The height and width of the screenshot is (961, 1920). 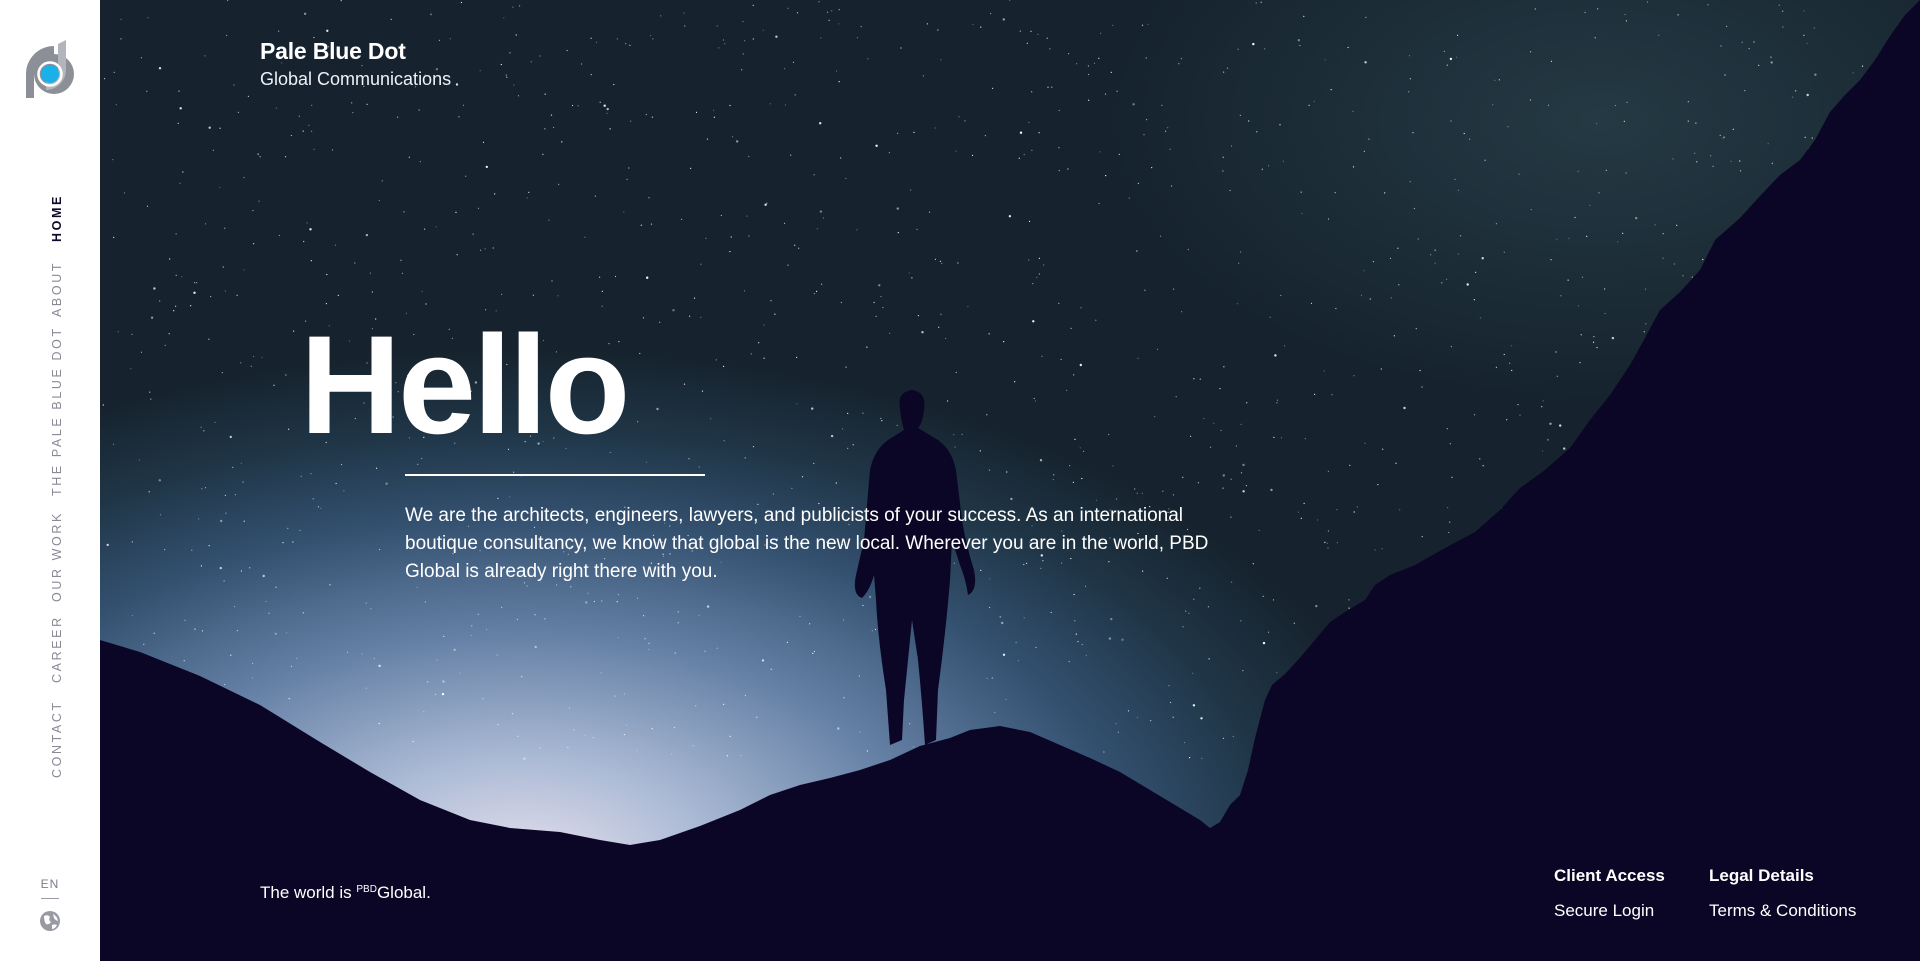 What do you see at coordinates (403, 892) in the screenshot?
I see `tagline-suffix: Global.` at bounding box center [403, 892].